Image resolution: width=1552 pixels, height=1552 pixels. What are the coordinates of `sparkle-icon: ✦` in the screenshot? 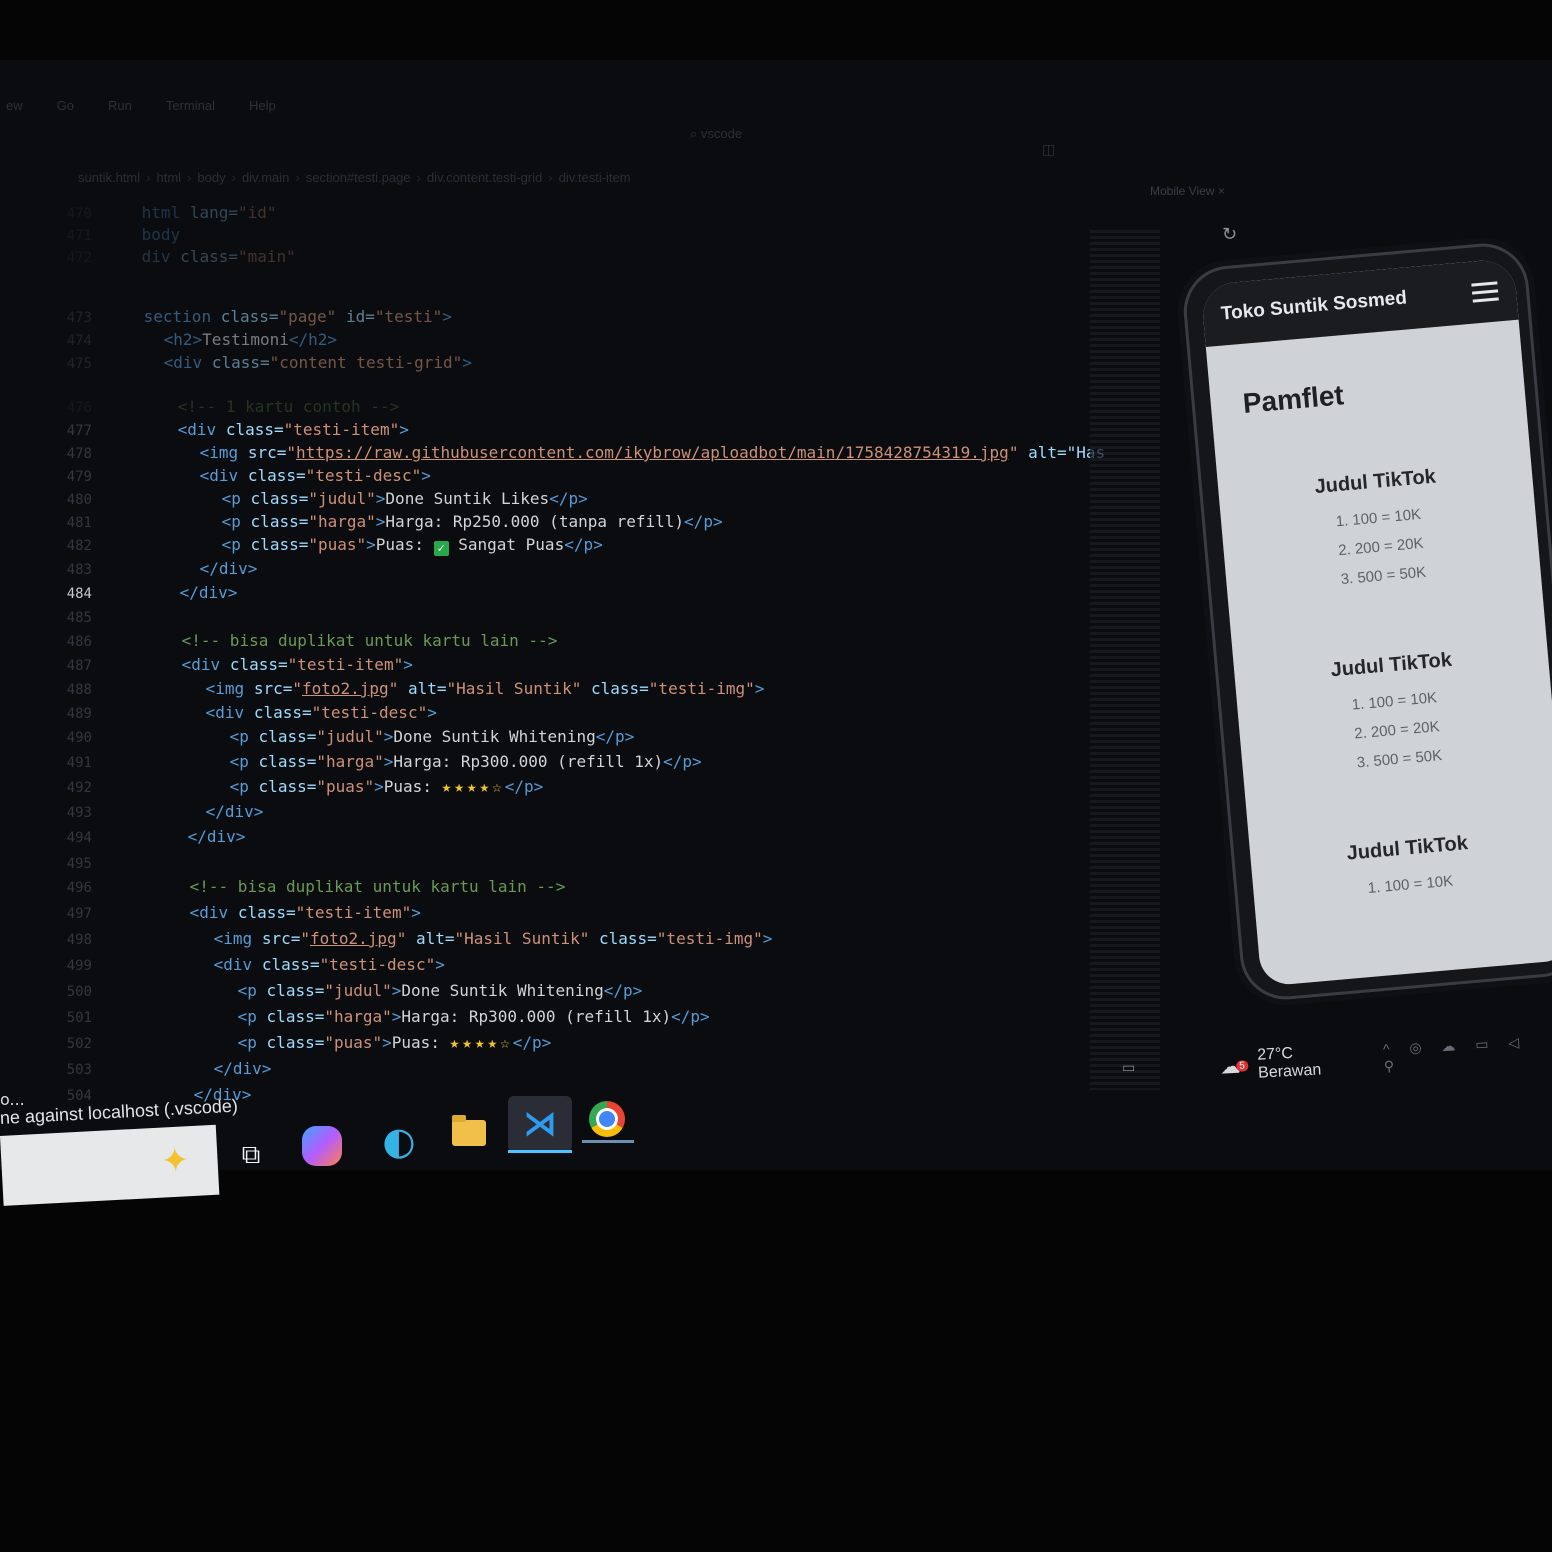 It's located at (175, 1161).